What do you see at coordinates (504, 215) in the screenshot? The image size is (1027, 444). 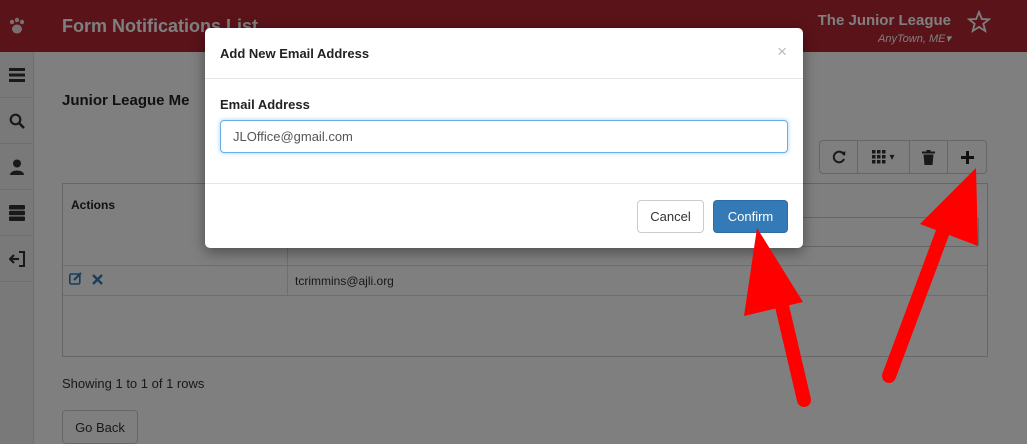 I see `modal-footer: Cancel Confirm` at bounding box center [504, 215].